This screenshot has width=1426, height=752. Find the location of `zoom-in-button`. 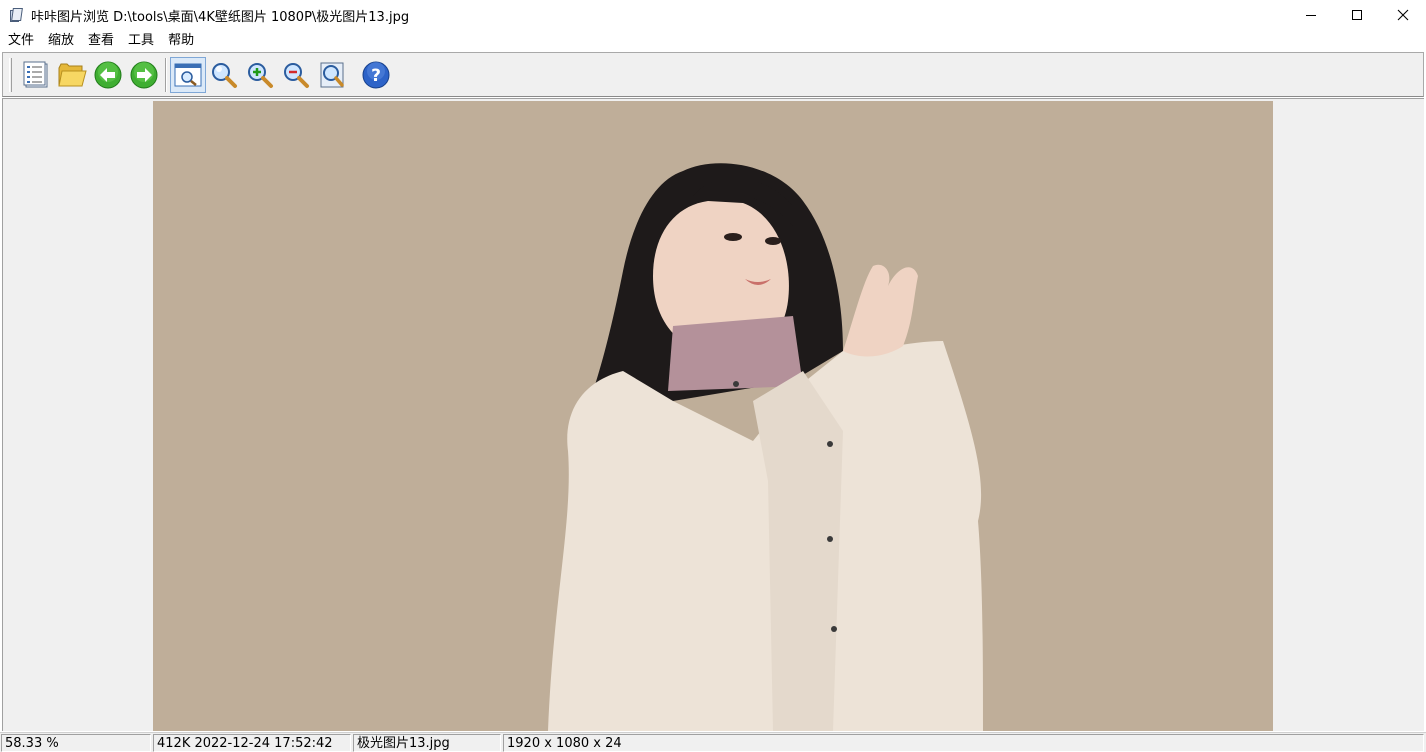

zoom-in-button is located at coordinates (260, 75).